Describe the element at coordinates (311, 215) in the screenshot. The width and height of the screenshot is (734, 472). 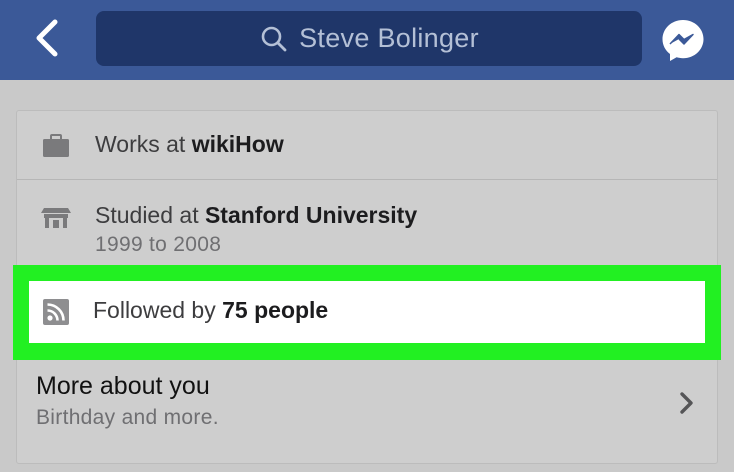
I see `education-value: Stanford University` at that location.